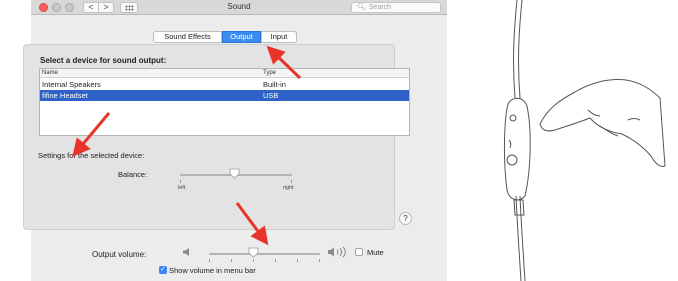  I want to click on device-name: Internal Speakers, so click(71, 84).